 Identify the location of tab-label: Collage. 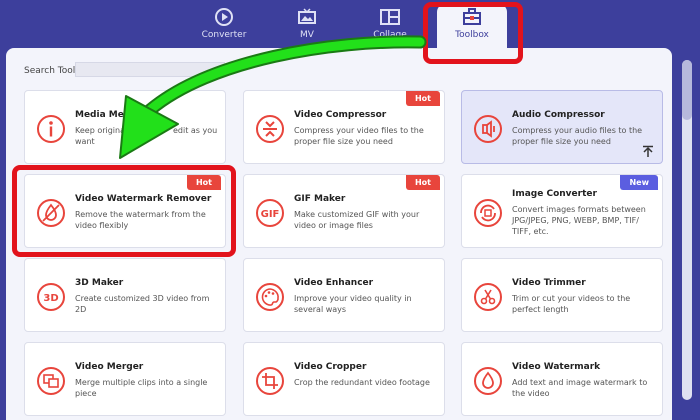
(390, 35).